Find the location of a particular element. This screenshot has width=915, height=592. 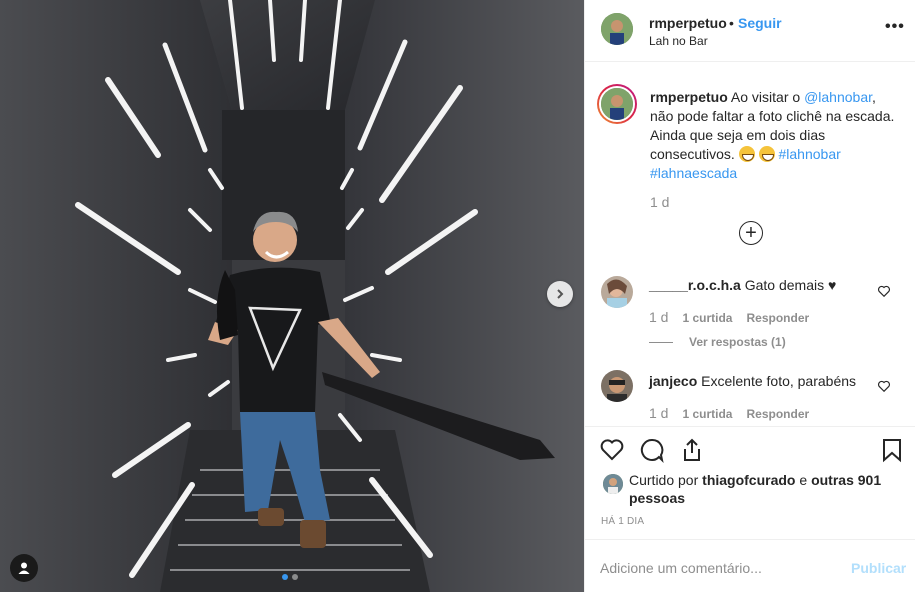

comment-text: janjeco Excelente foto, parabéns is located at coordinates (763, 381).